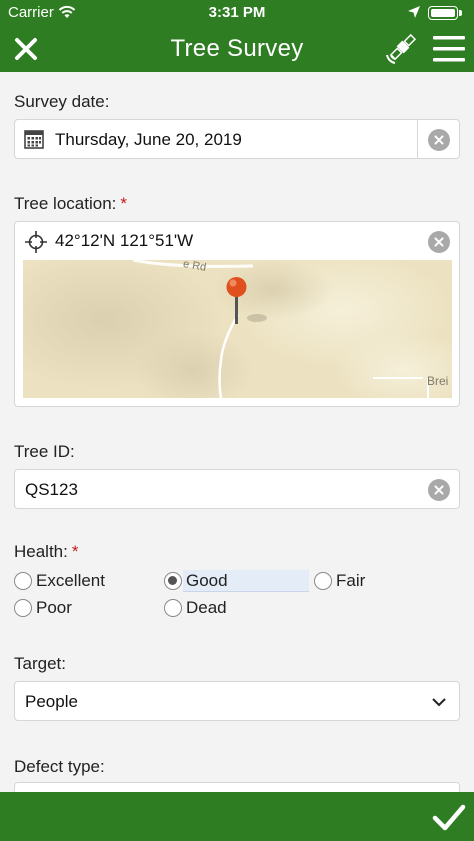 The height and width of the screenshot is (841, 474). I want to click on calendar-icon, so click(34, 139).